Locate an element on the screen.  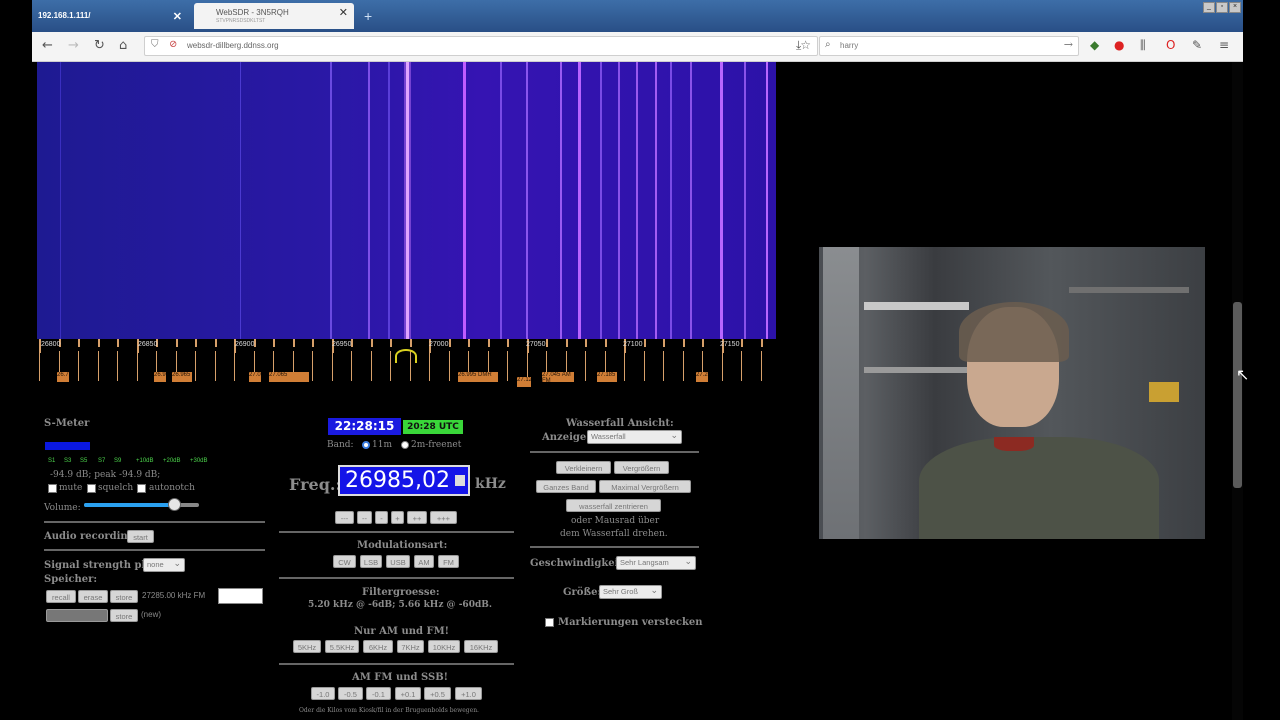
band-radio-2m is located at coordinates (405, 445).